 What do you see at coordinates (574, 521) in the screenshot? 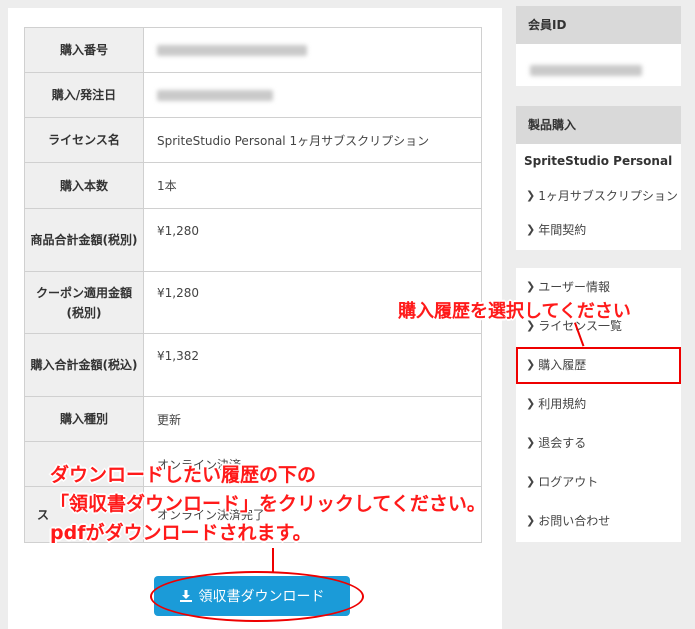
I see `menu-item-label: お問い合わせ` at bounding box center [574, 521].